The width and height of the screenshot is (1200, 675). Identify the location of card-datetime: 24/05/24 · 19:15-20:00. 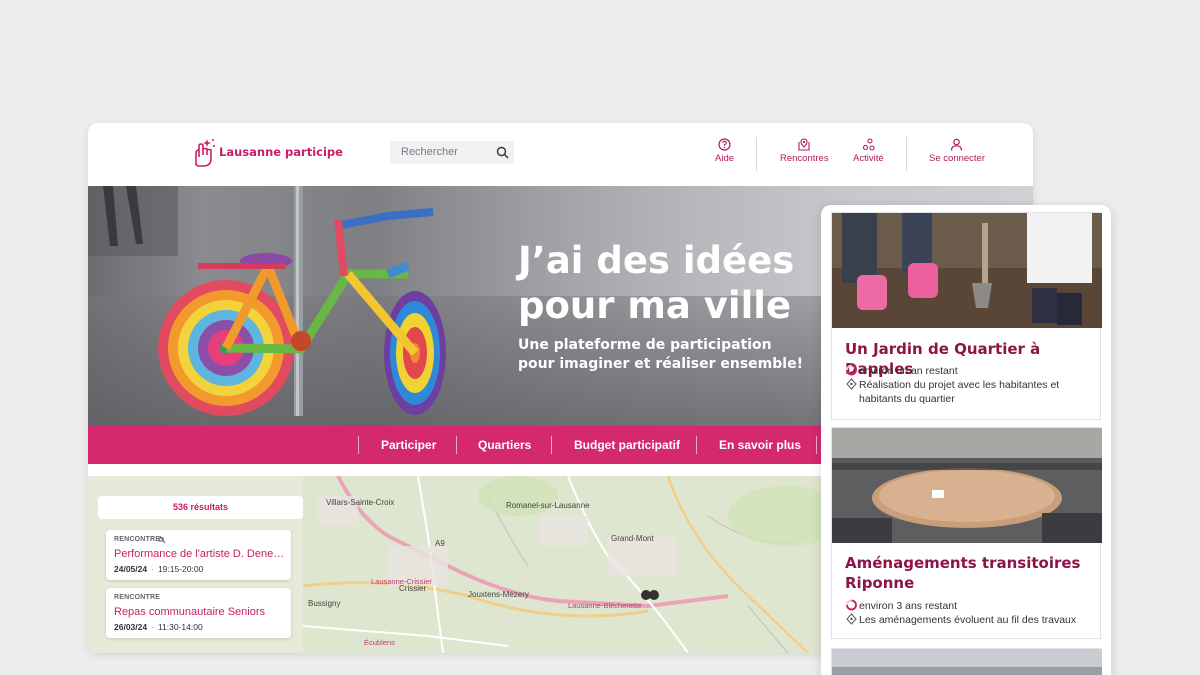
(159, 569).